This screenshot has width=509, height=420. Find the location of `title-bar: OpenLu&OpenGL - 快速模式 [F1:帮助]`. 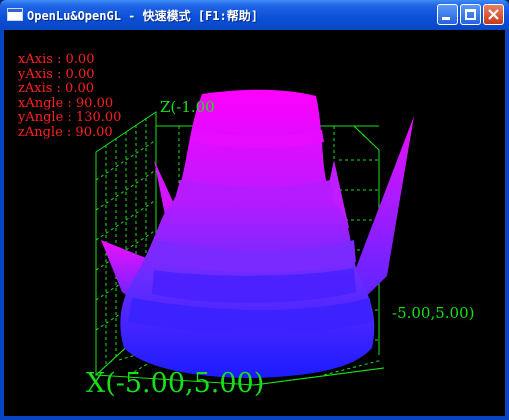

title-bar: OpenLu&OpenGL - 快速模式 [F1:帮助] is located at coordinates (254, 15).